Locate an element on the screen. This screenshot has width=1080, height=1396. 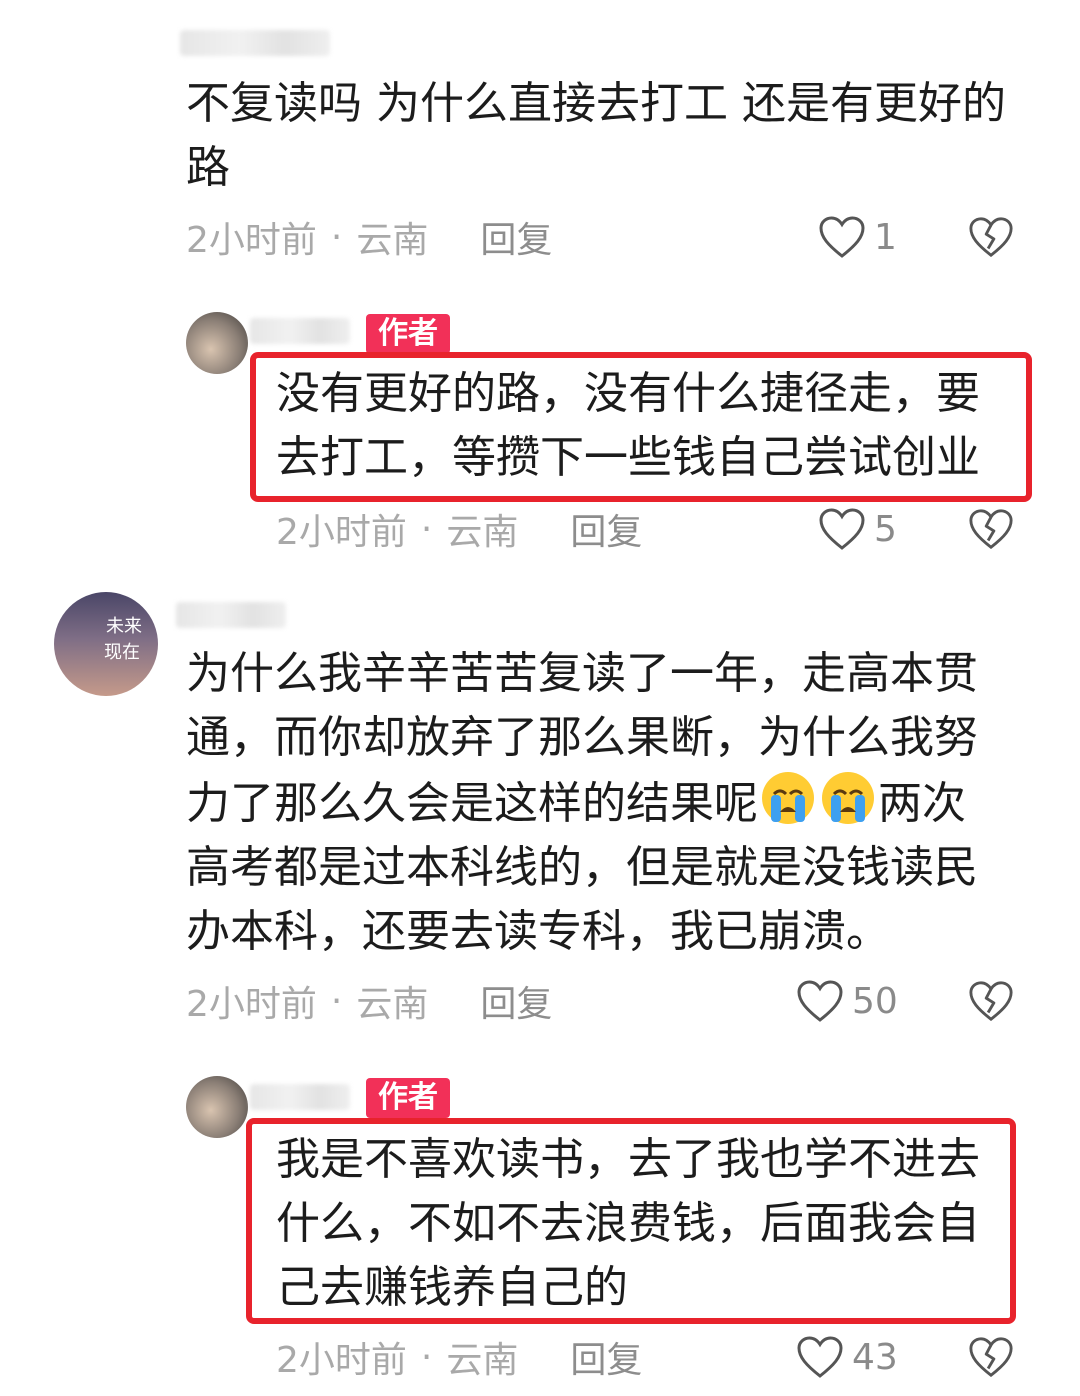
avatar: 未来 现在 is located at coordinates (106, 644).